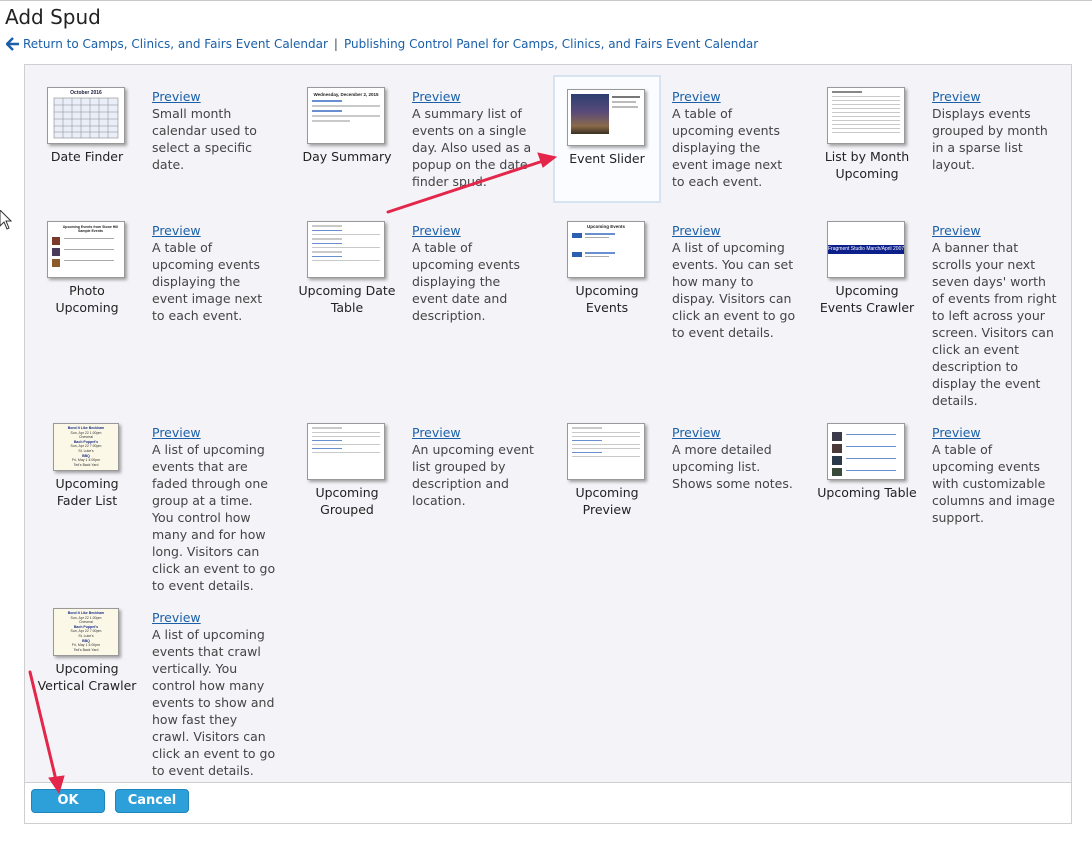  I want to click on night-sky-image-icon, so click(590, 114).